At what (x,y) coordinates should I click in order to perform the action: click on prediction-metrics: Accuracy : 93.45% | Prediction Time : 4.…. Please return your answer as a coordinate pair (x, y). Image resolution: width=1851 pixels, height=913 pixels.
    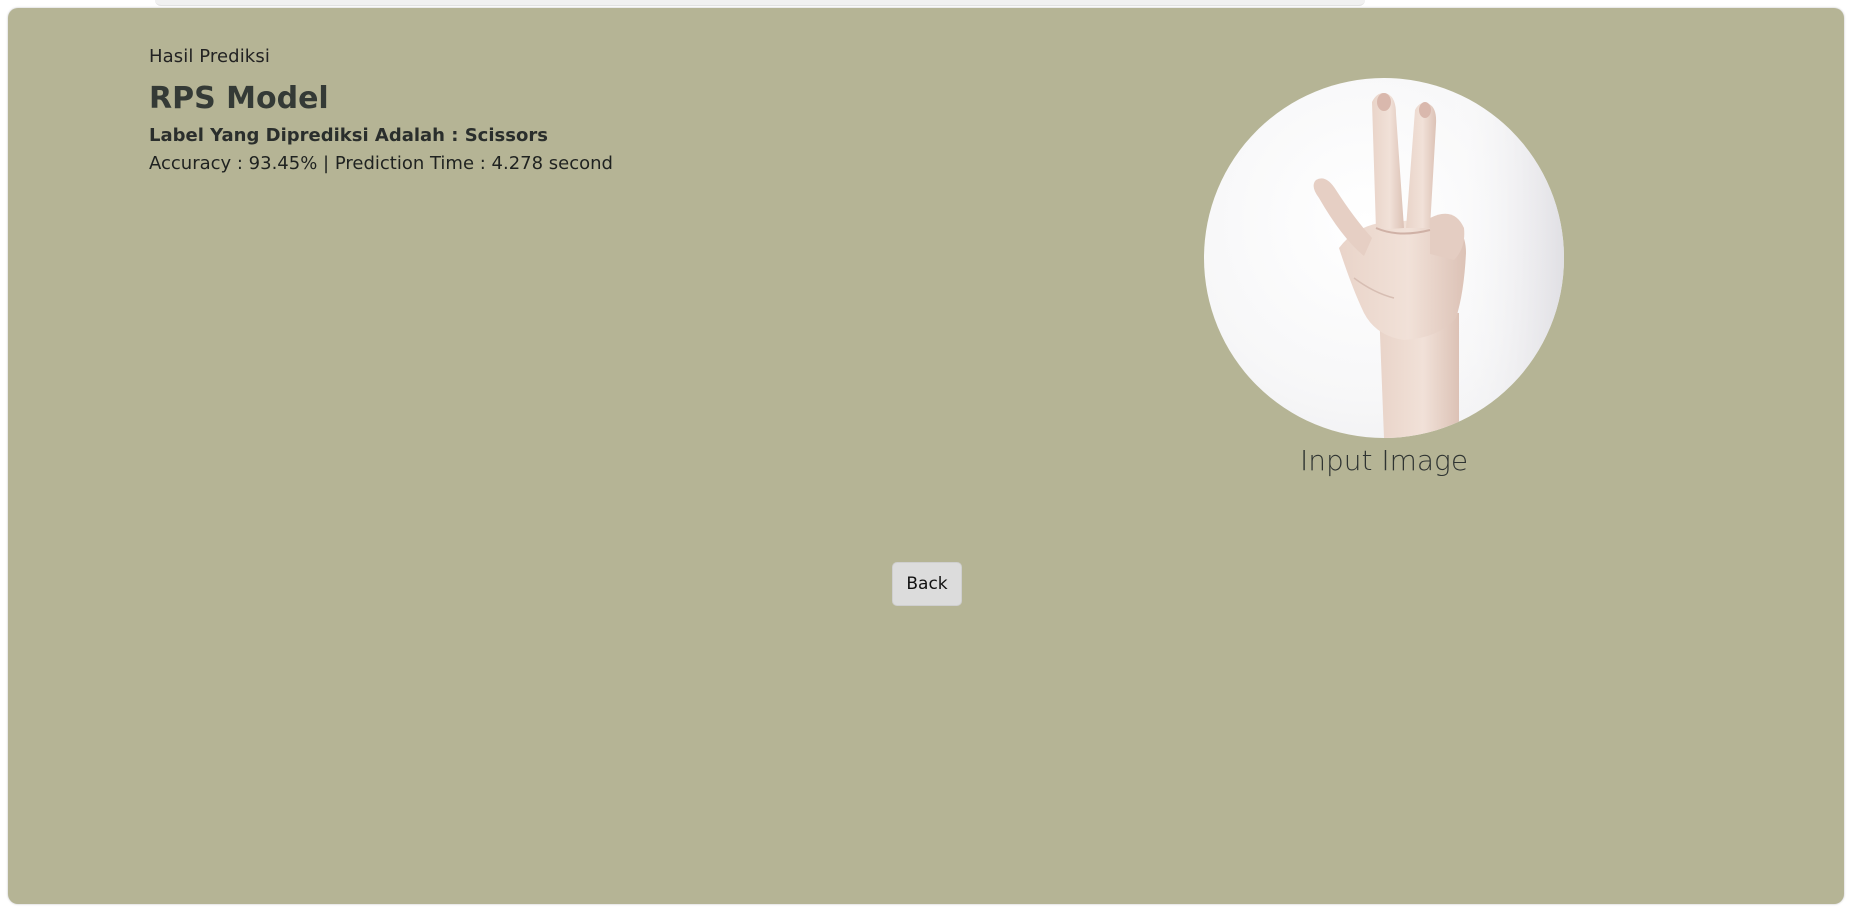
    Looking at the image, I should click on (381, 163).